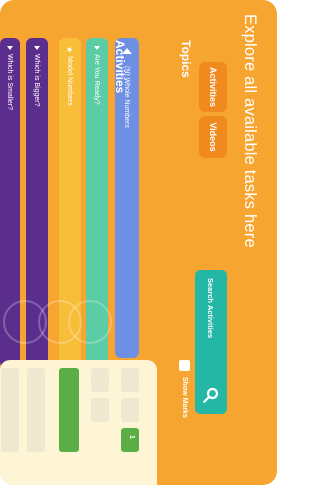 This screenshot has height=485, width=320. What do you see at coordinates (211, 342) in the screenshot?
I see `search-activities-button: Search Activities` at bounding box center [211, 342].